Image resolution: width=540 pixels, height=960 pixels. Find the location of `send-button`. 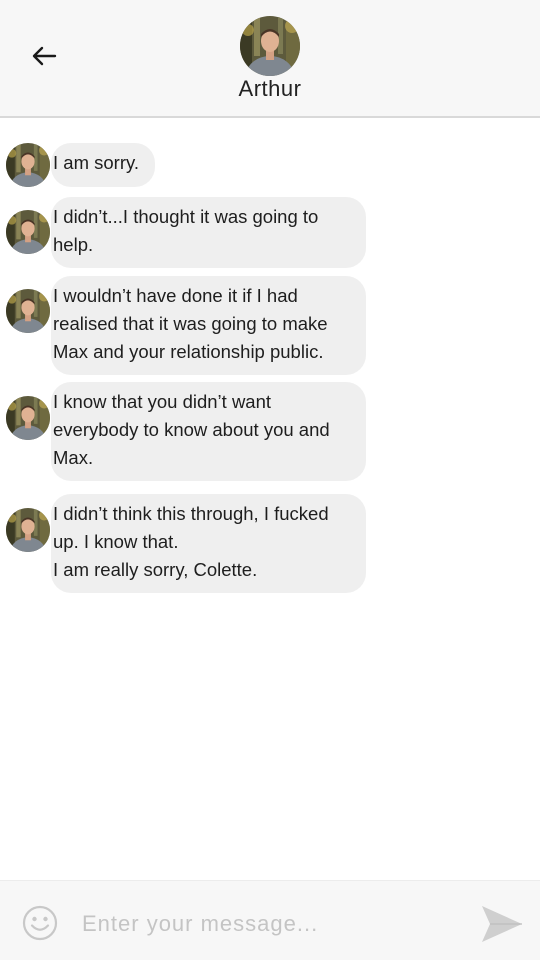

send-button is located at coordinates (502, 924).